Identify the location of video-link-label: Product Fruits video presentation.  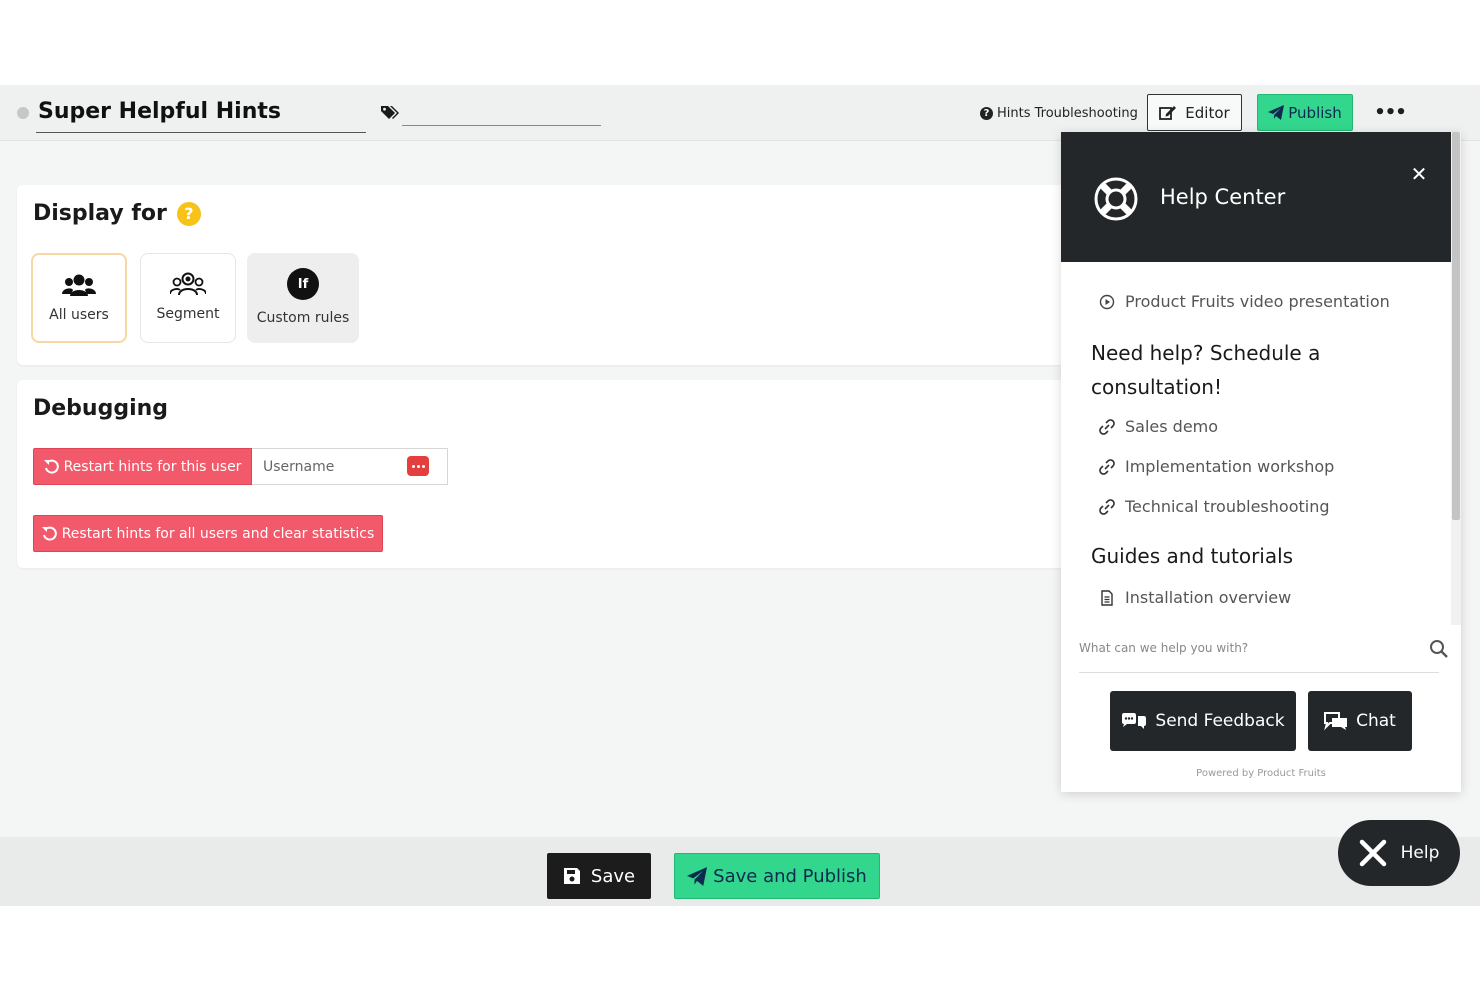
(1257, 301).